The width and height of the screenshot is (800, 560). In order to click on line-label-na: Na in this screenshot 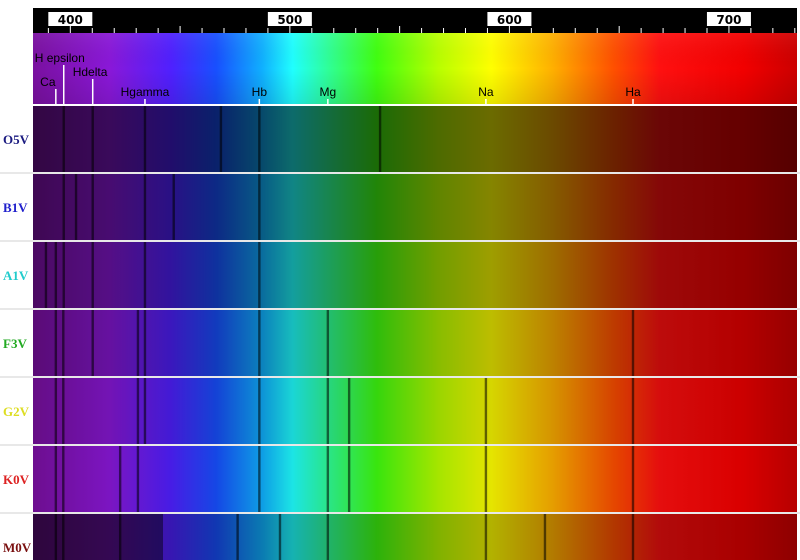, I will do `click(486, 92)`.